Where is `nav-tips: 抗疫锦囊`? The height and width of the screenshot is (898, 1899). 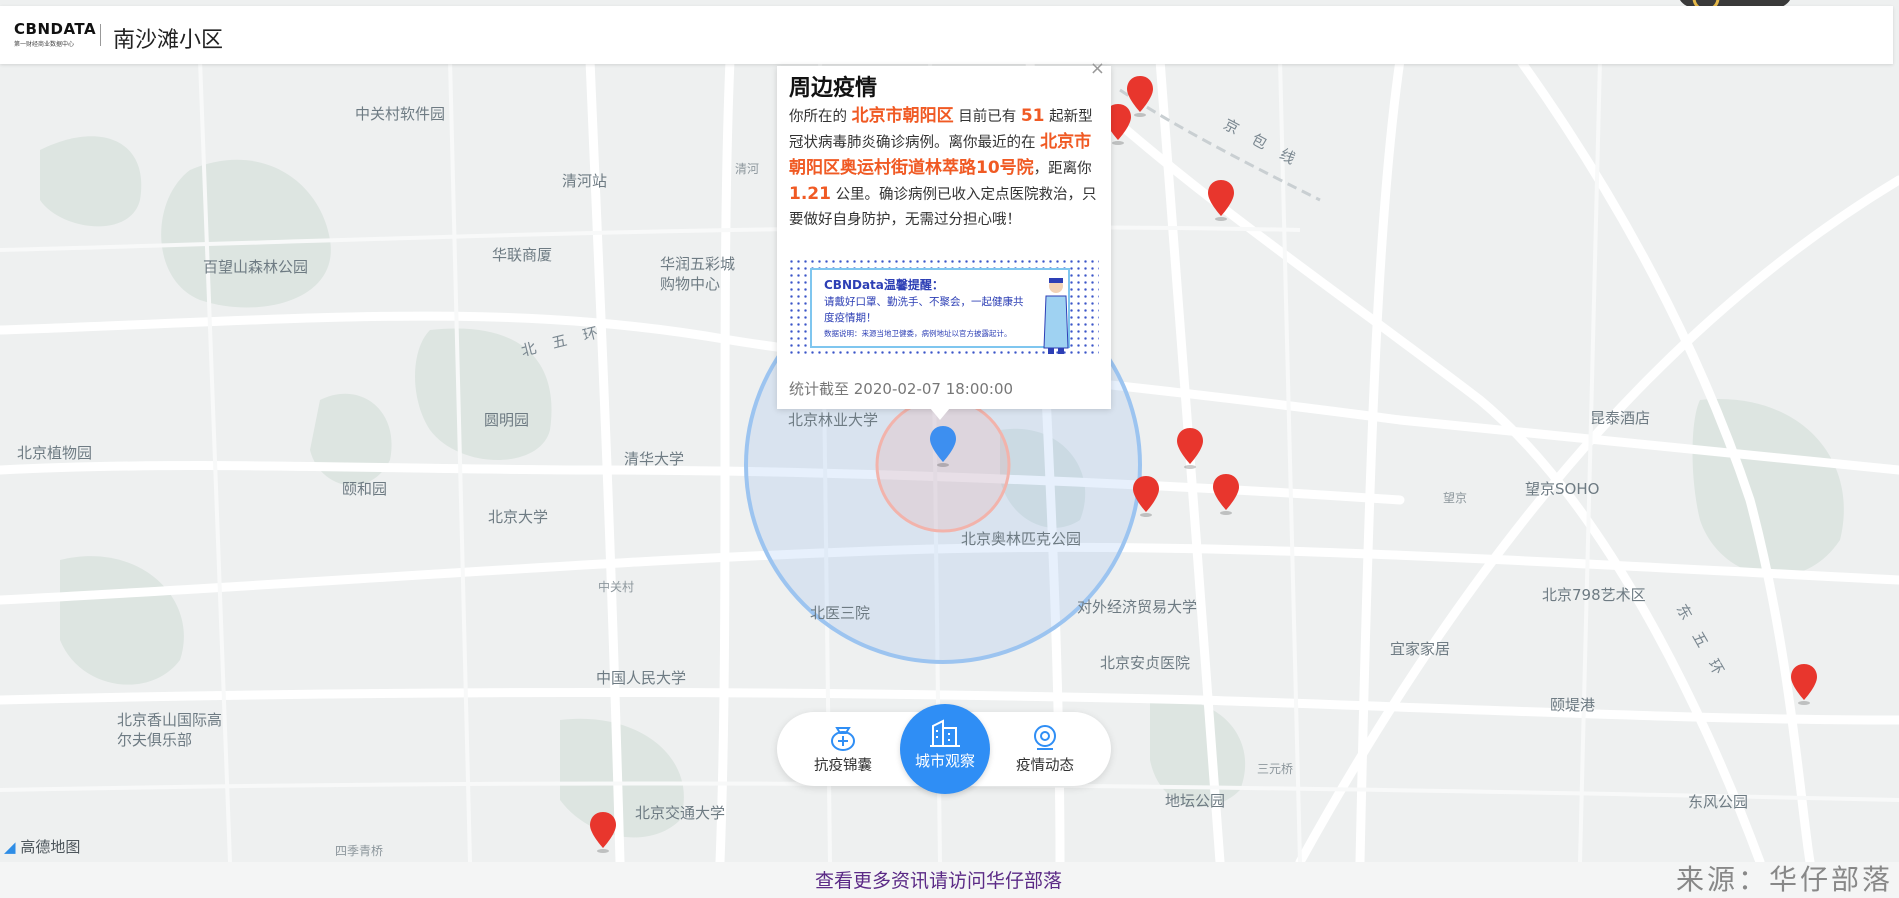 nav-tips: 抗疫锦囊 is located at coordinates (843, 748).